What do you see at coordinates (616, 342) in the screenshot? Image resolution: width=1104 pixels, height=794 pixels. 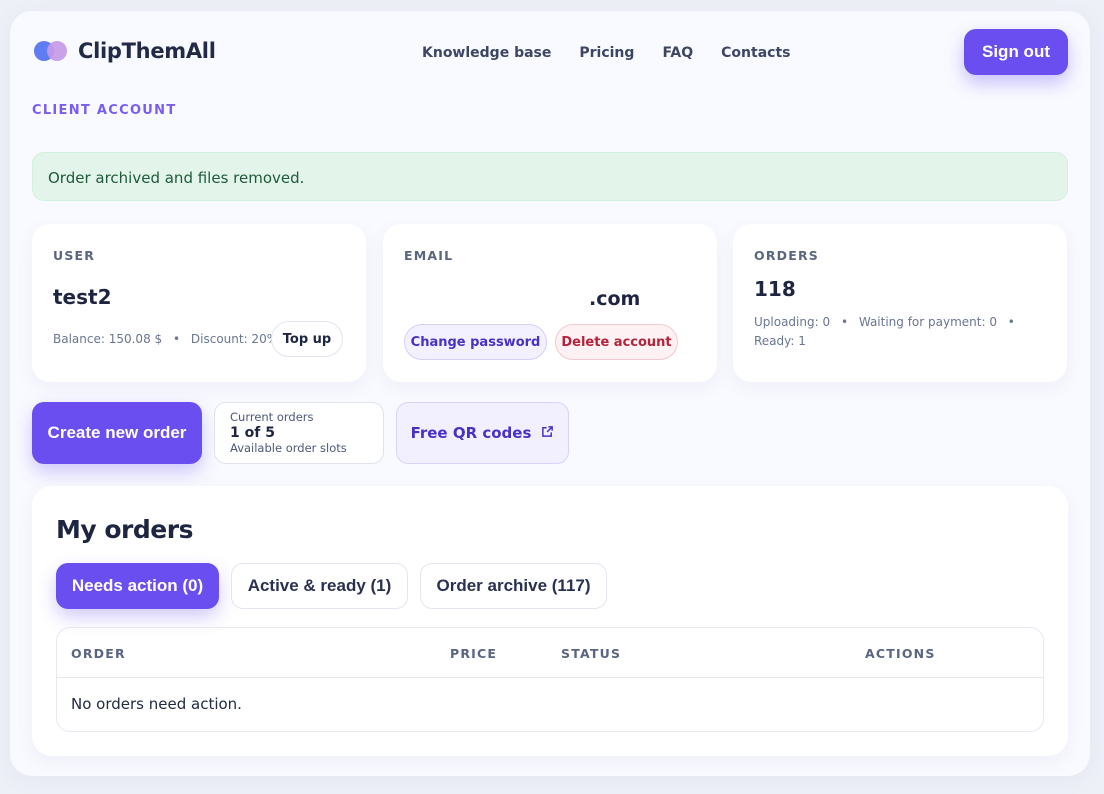 I see `delete-account-button: Delete account` at bounding box center [616, 342].